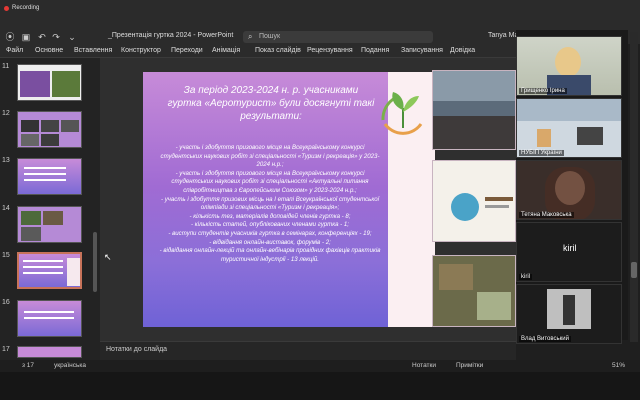 The height and width of the screenshot is (400, 640). Describe the element at coordinates (474, 291) in the screenshot. I see `photo-group` at that location.